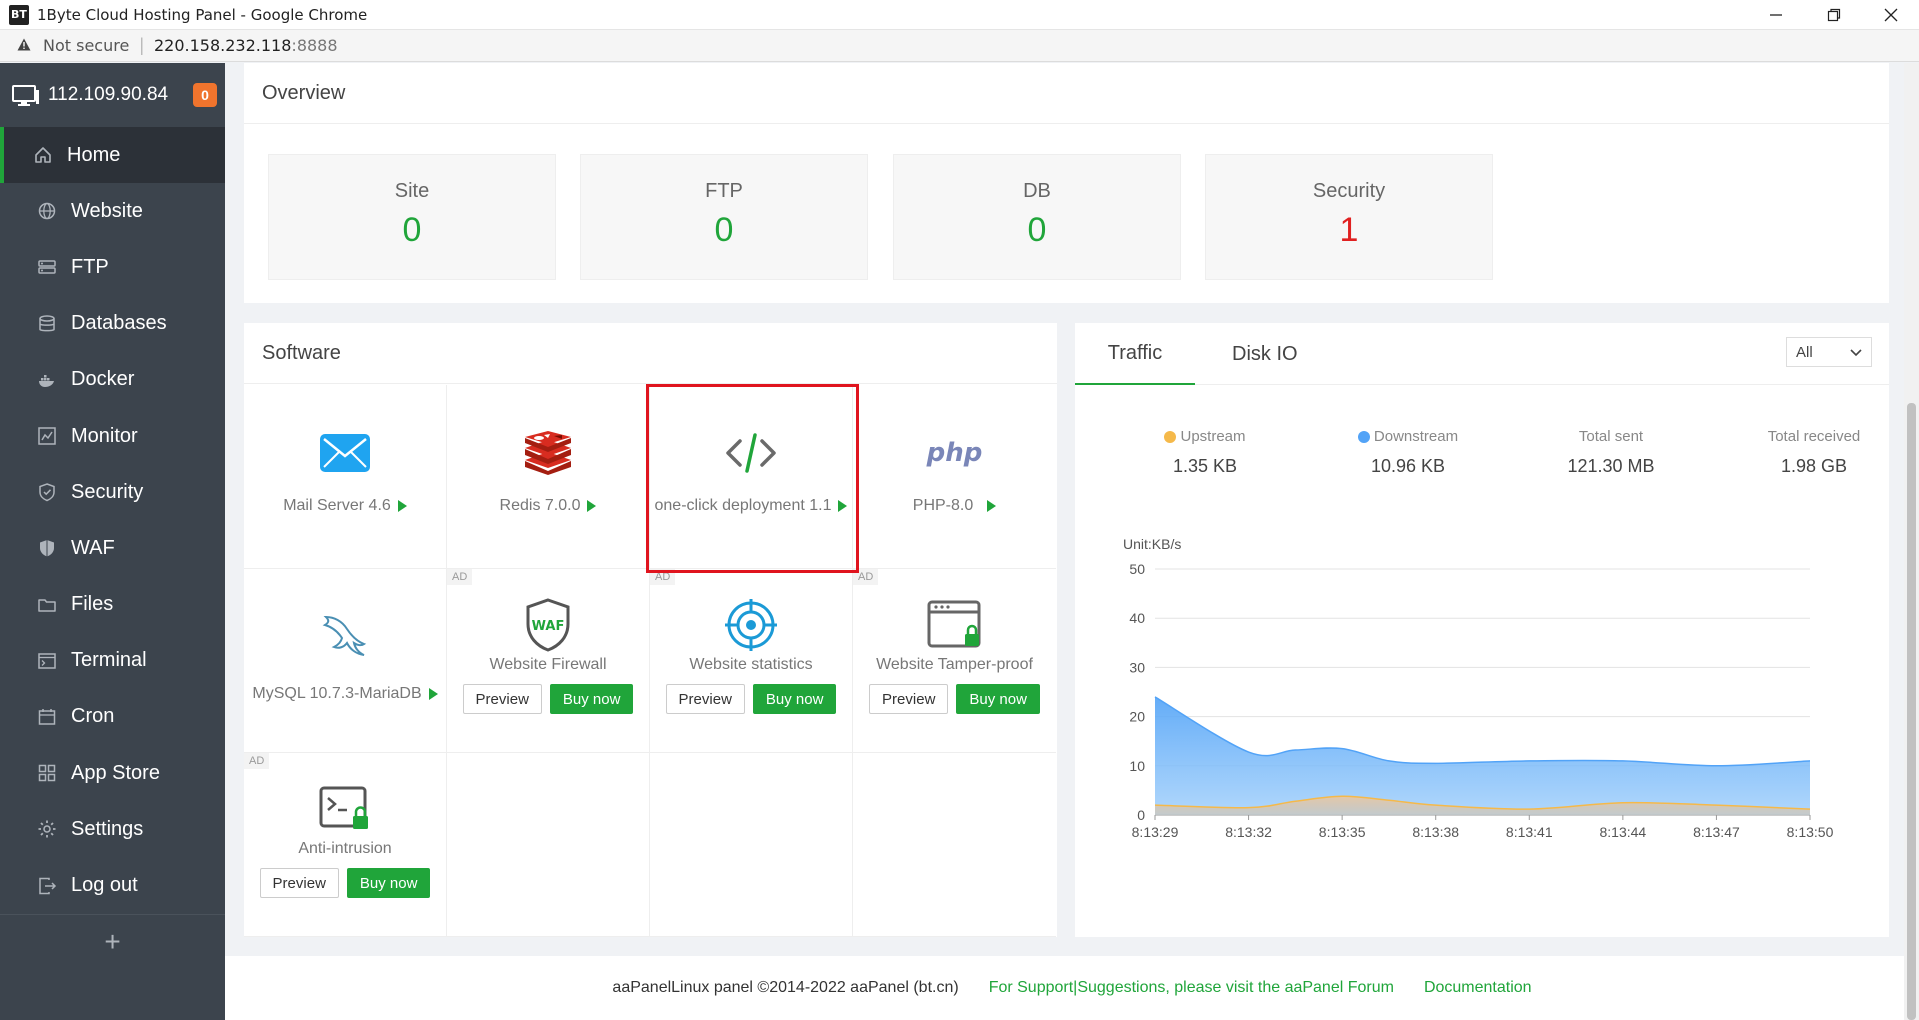  I want to click on range-select: All, so click(1829, 352).